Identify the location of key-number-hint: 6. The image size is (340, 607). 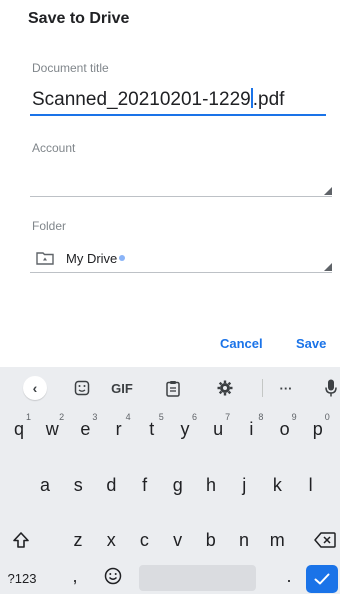
(194, 417).